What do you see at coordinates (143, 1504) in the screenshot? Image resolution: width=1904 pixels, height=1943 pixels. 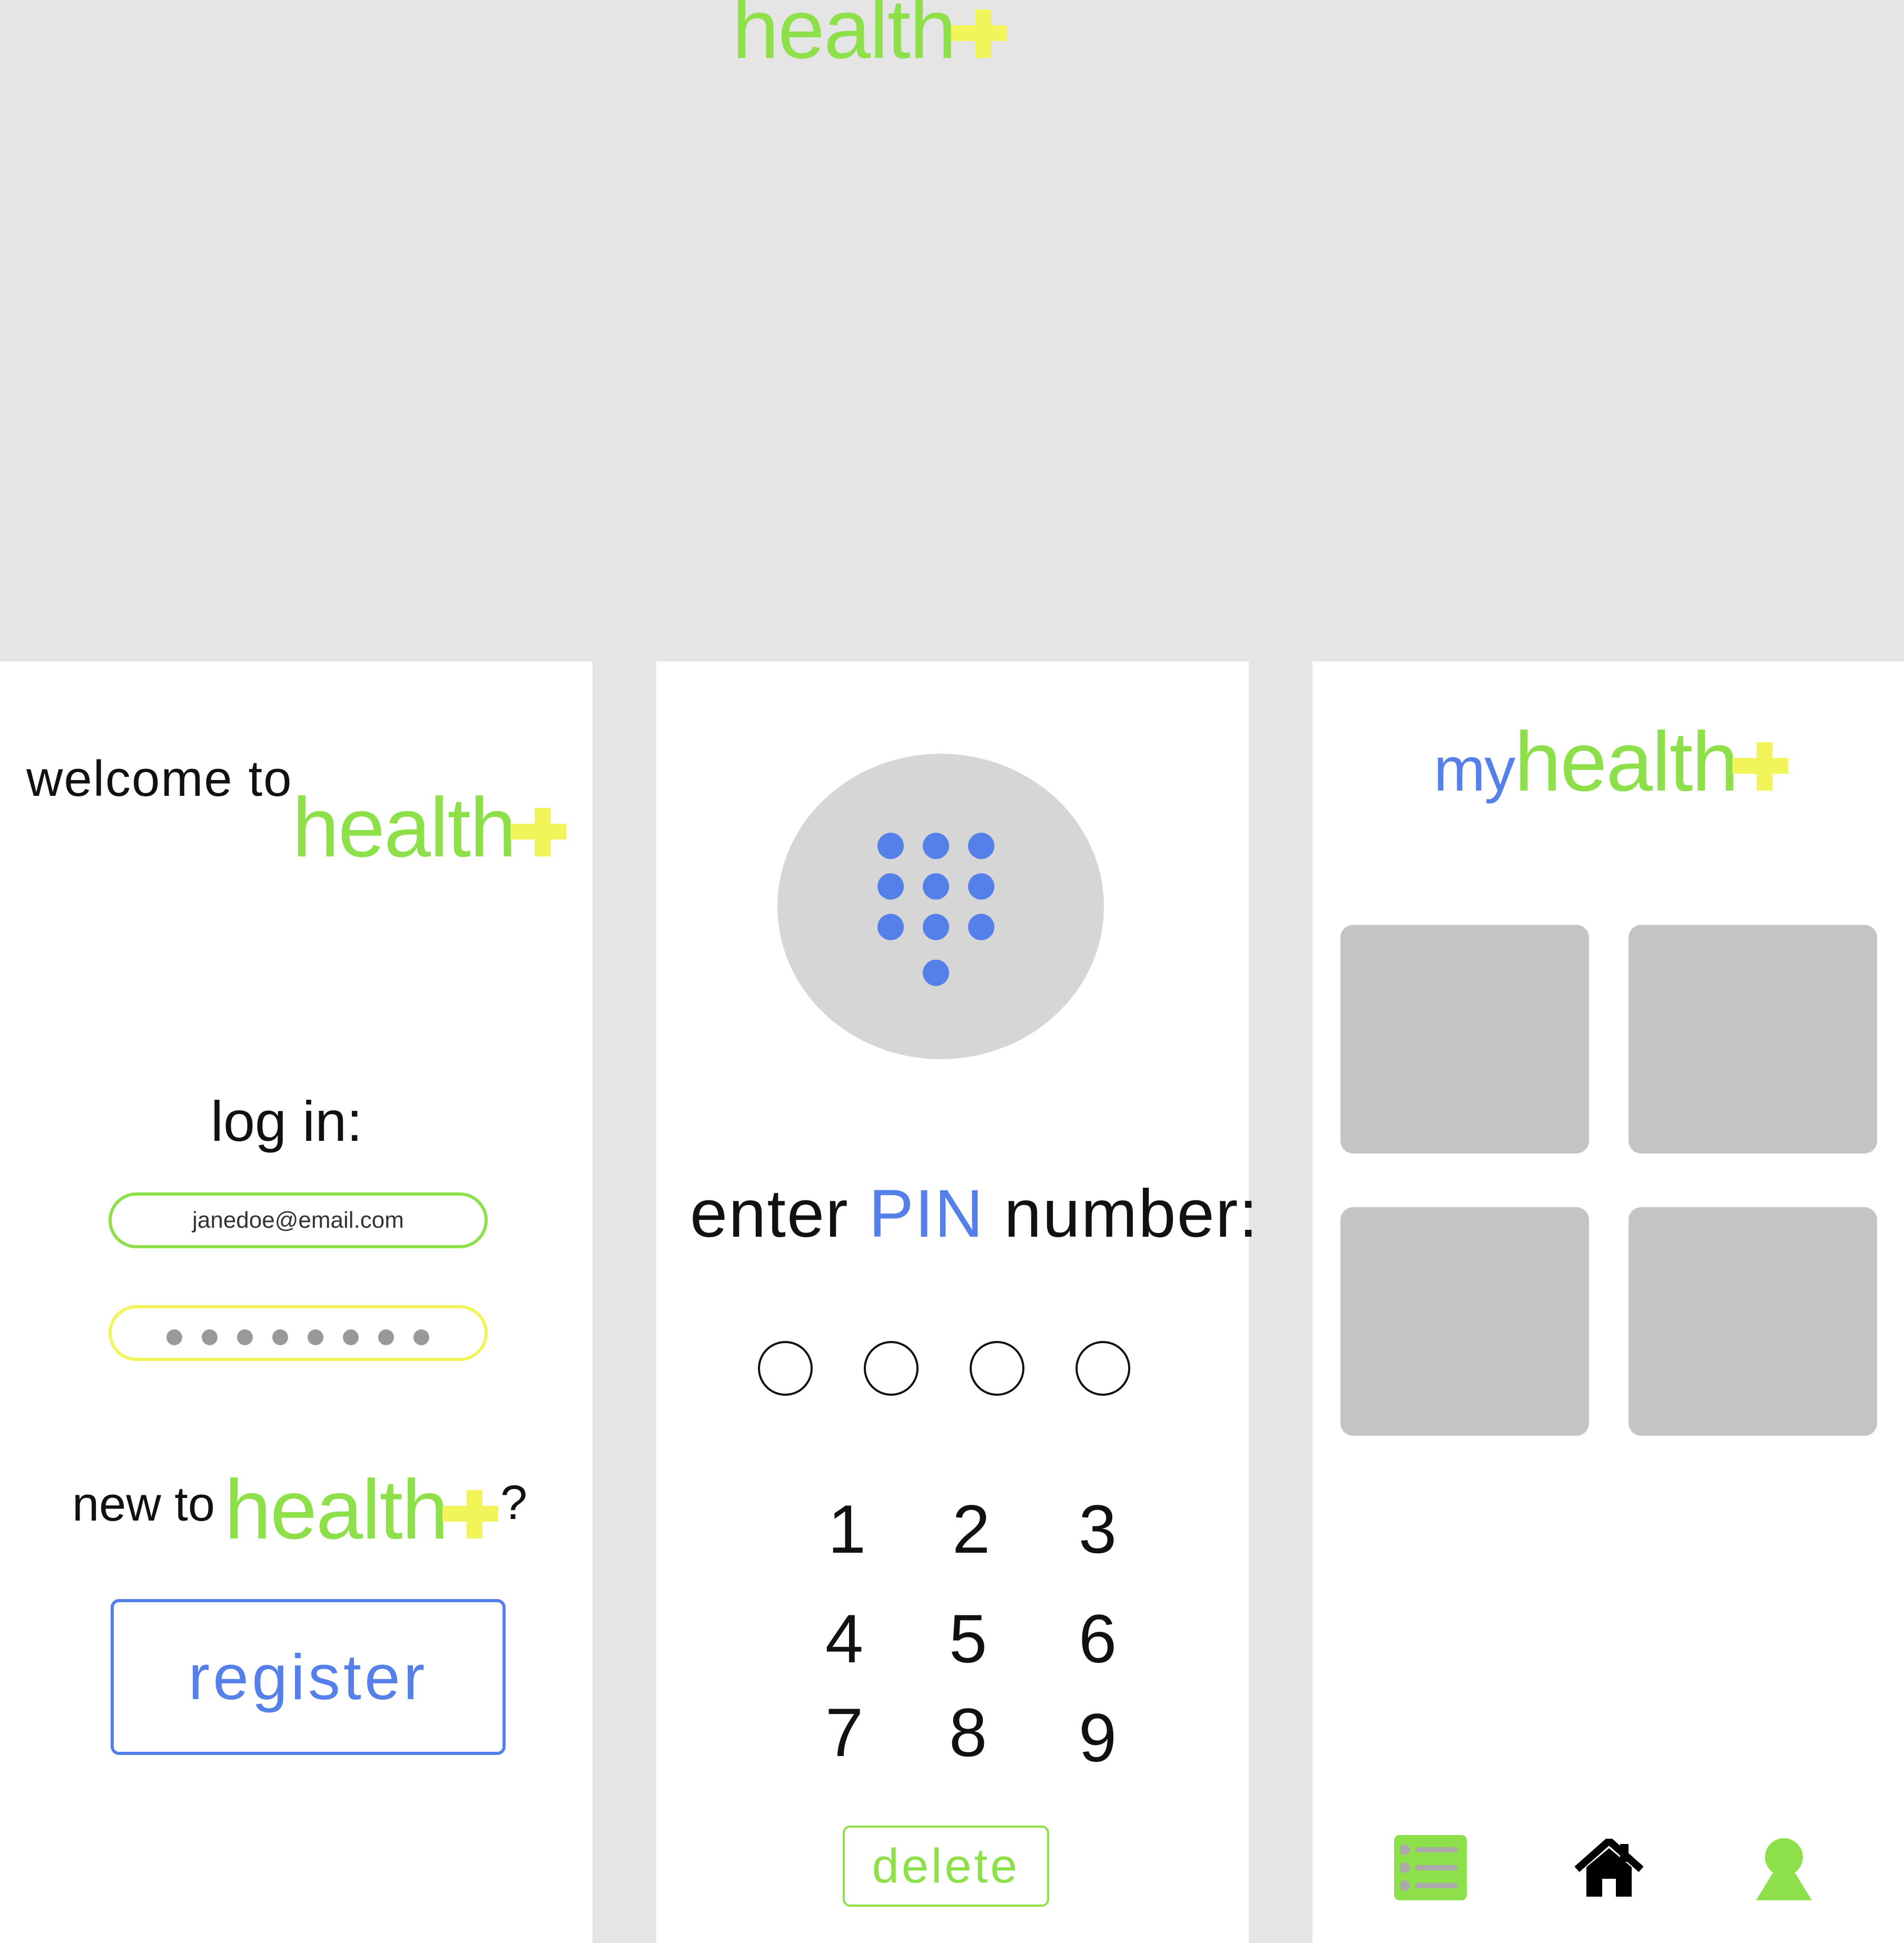 I see `new-to-text: new to` at bounding box center [143, 1504].